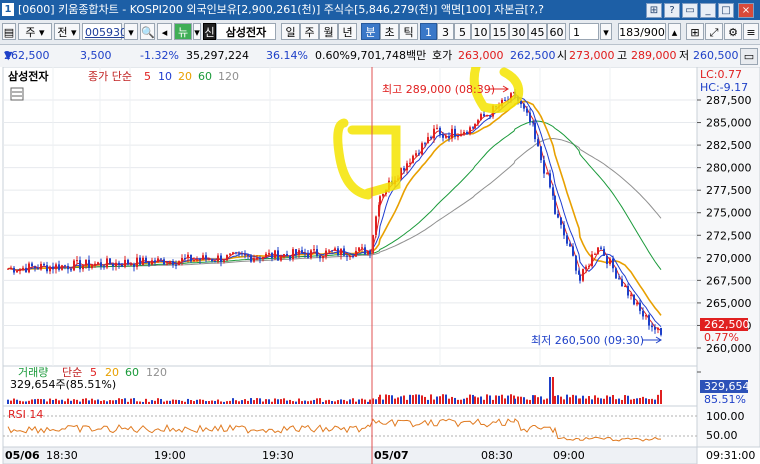 This screenshot has height=464, width=760. What do you see at coordinates (674, 31) in the screenshot?
I see `count-spin-icon: ▴` at bounding box center [674, 31].